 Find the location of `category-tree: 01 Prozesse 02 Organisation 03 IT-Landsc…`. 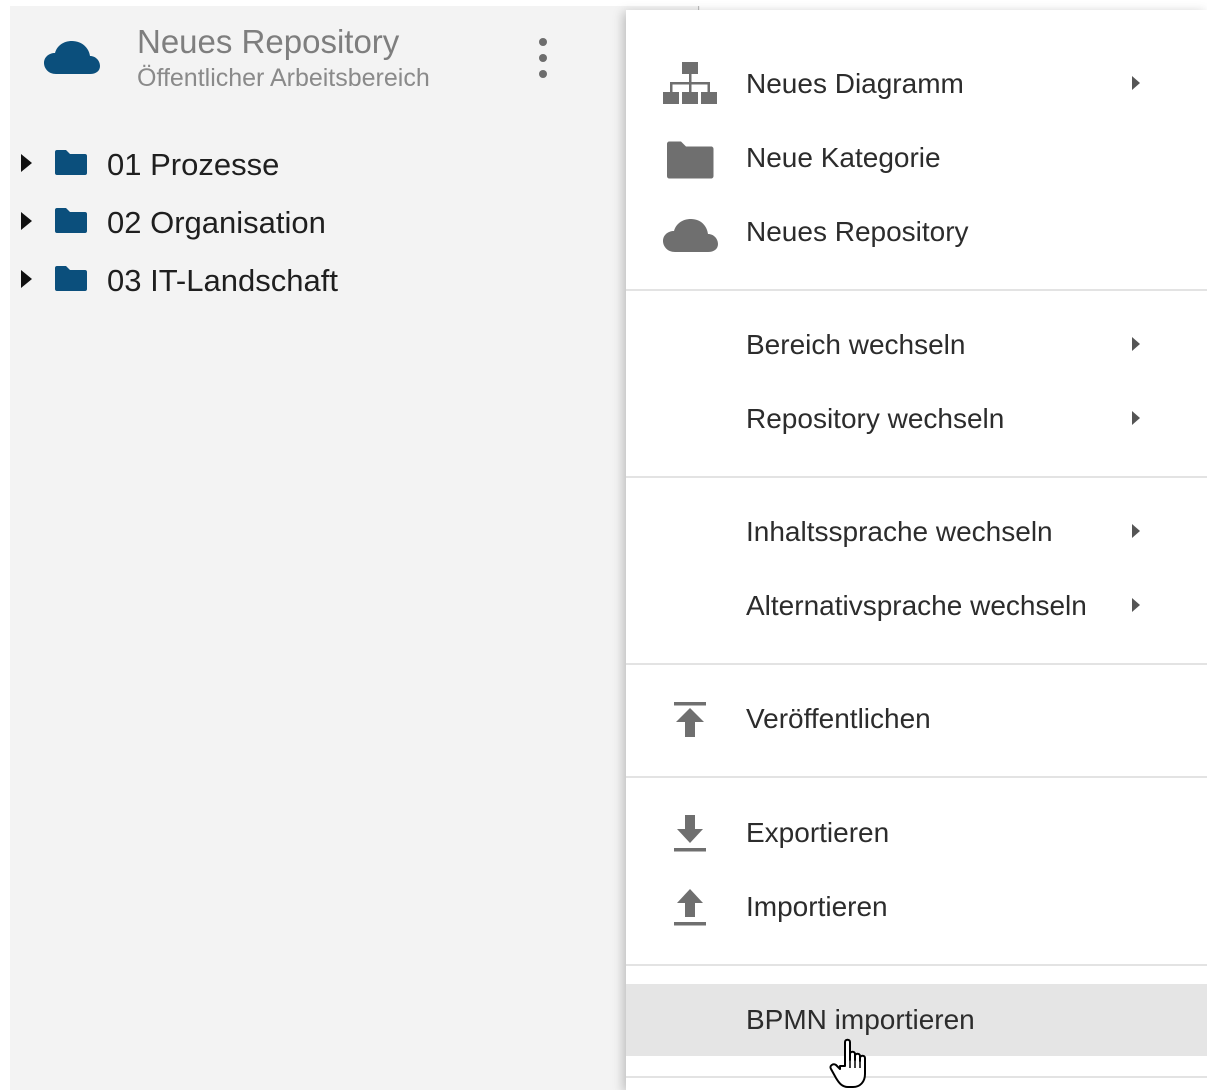

category-tree: 01 Prozesse 02 Organisation 03 IT-Landsc… is located at coordinates (310, 223).